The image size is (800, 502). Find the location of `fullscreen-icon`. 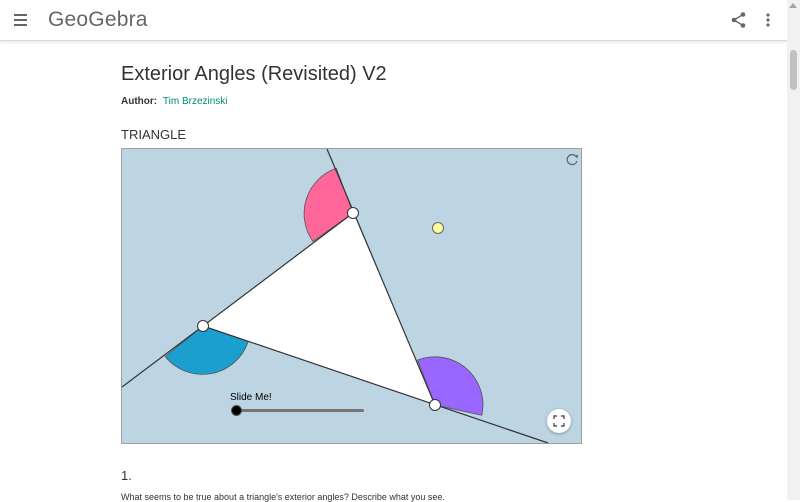

fullscreen-icon is located at coordinates (559, 421).